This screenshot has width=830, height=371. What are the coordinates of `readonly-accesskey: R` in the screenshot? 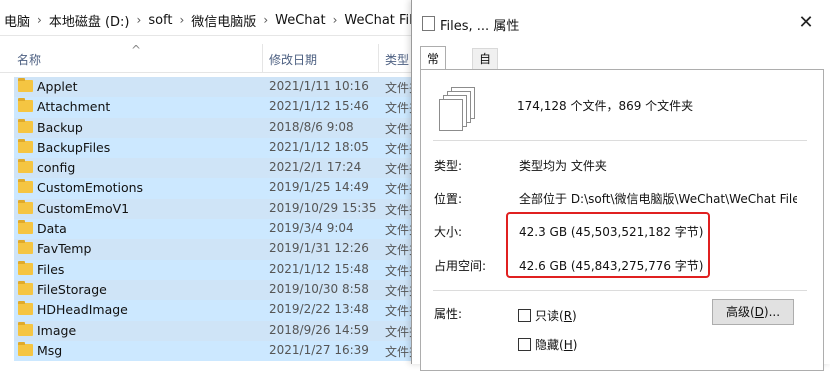 It's located at (568, 315).